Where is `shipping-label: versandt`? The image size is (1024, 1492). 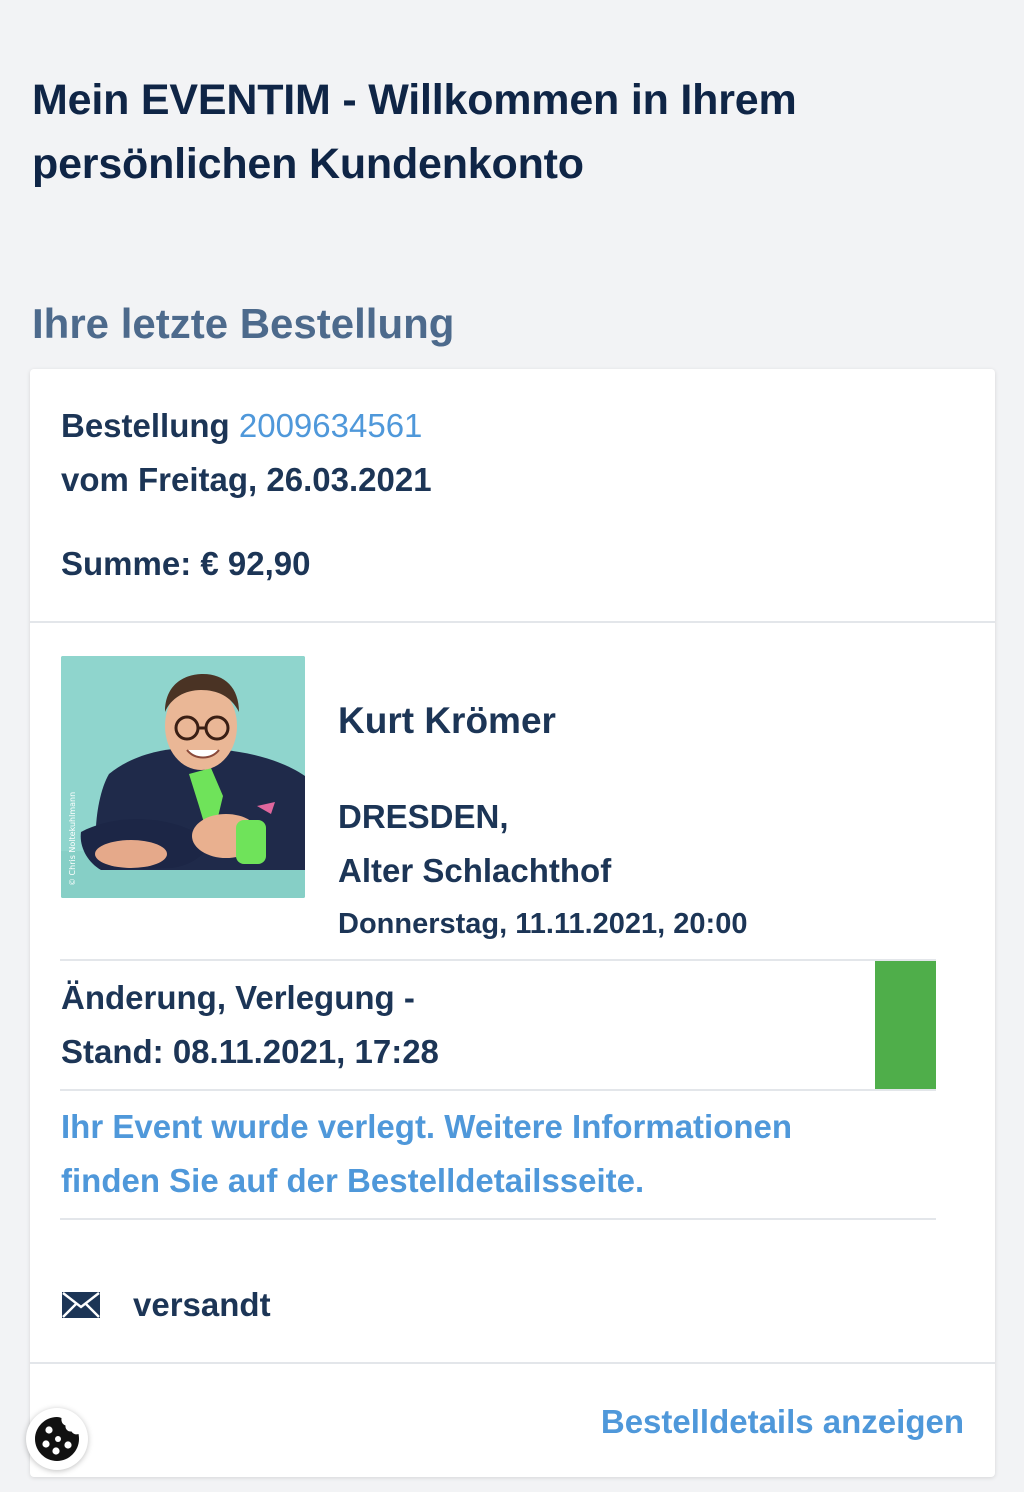
shipping-label: versandt is located at coordinates (202, 1304).